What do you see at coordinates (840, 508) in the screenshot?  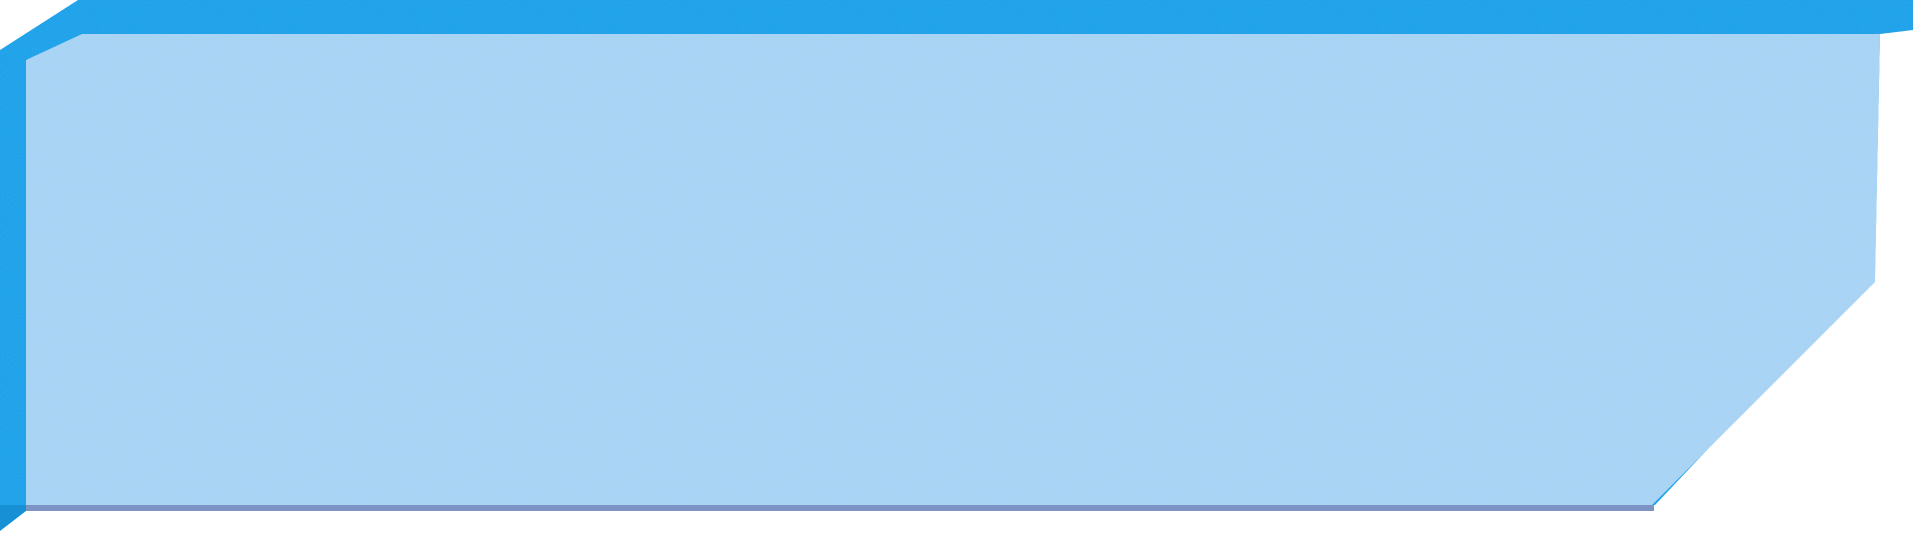 I see `panel-bottom-edge` at bounding box center [840, 508].